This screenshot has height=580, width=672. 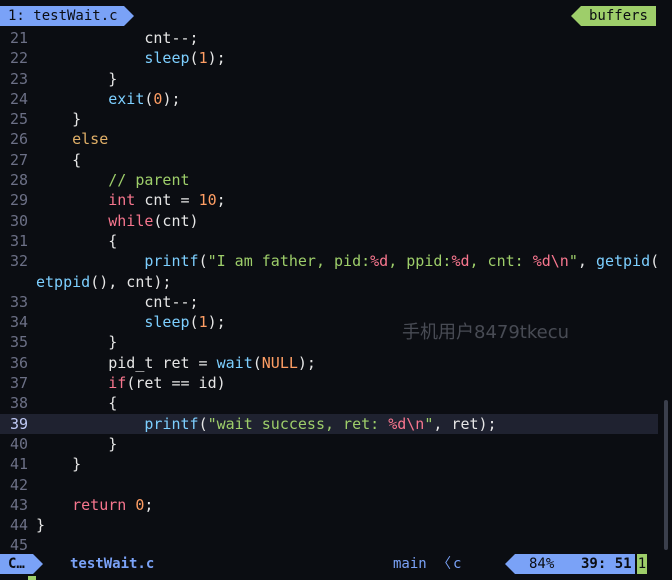 What do you see at coordinates (329, 282) in the screenshot?
I see `code-line: etppid(), cnt);` at bounding box center [329, 282].